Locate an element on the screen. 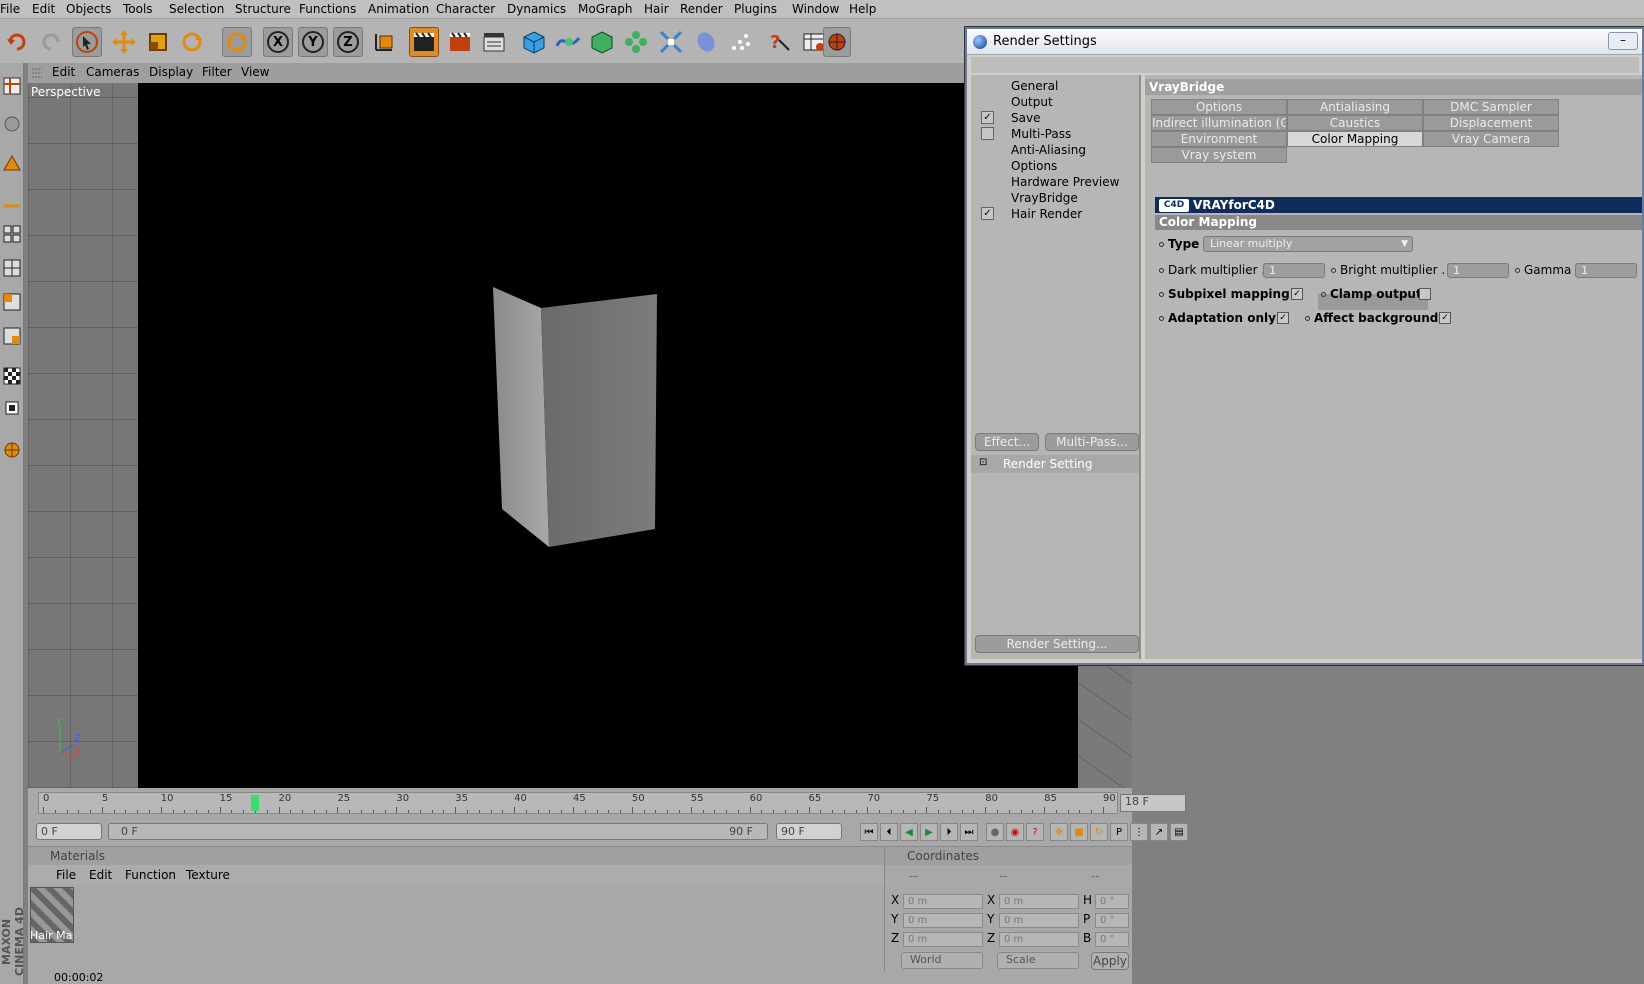 This screenshot has width=1644, height=984. render-picture-icon is located at coordinates (460, 42).